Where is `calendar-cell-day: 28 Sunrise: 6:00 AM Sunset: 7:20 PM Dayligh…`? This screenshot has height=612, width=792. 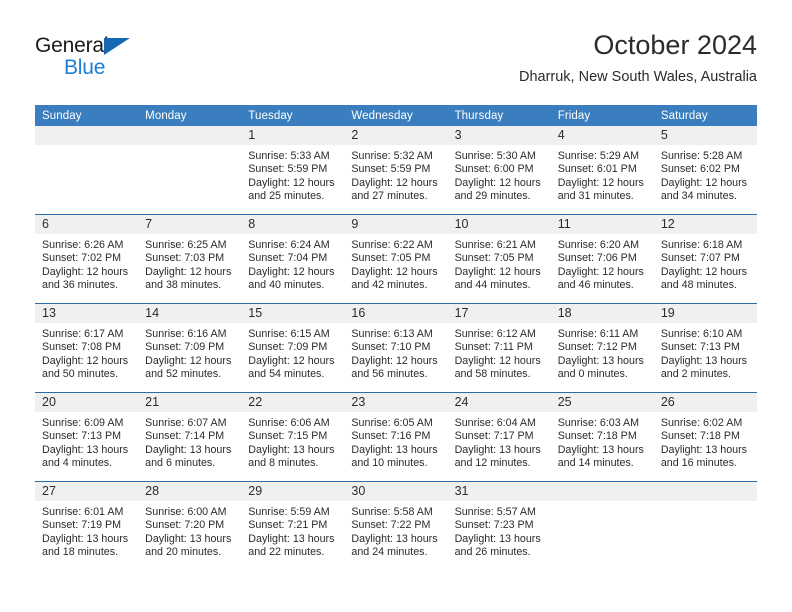 calendar-cell-day: 28 Sunrise: 6:00 AM Sunset: 7:20 PM Dayligh… is located at coordinates (190, 525).